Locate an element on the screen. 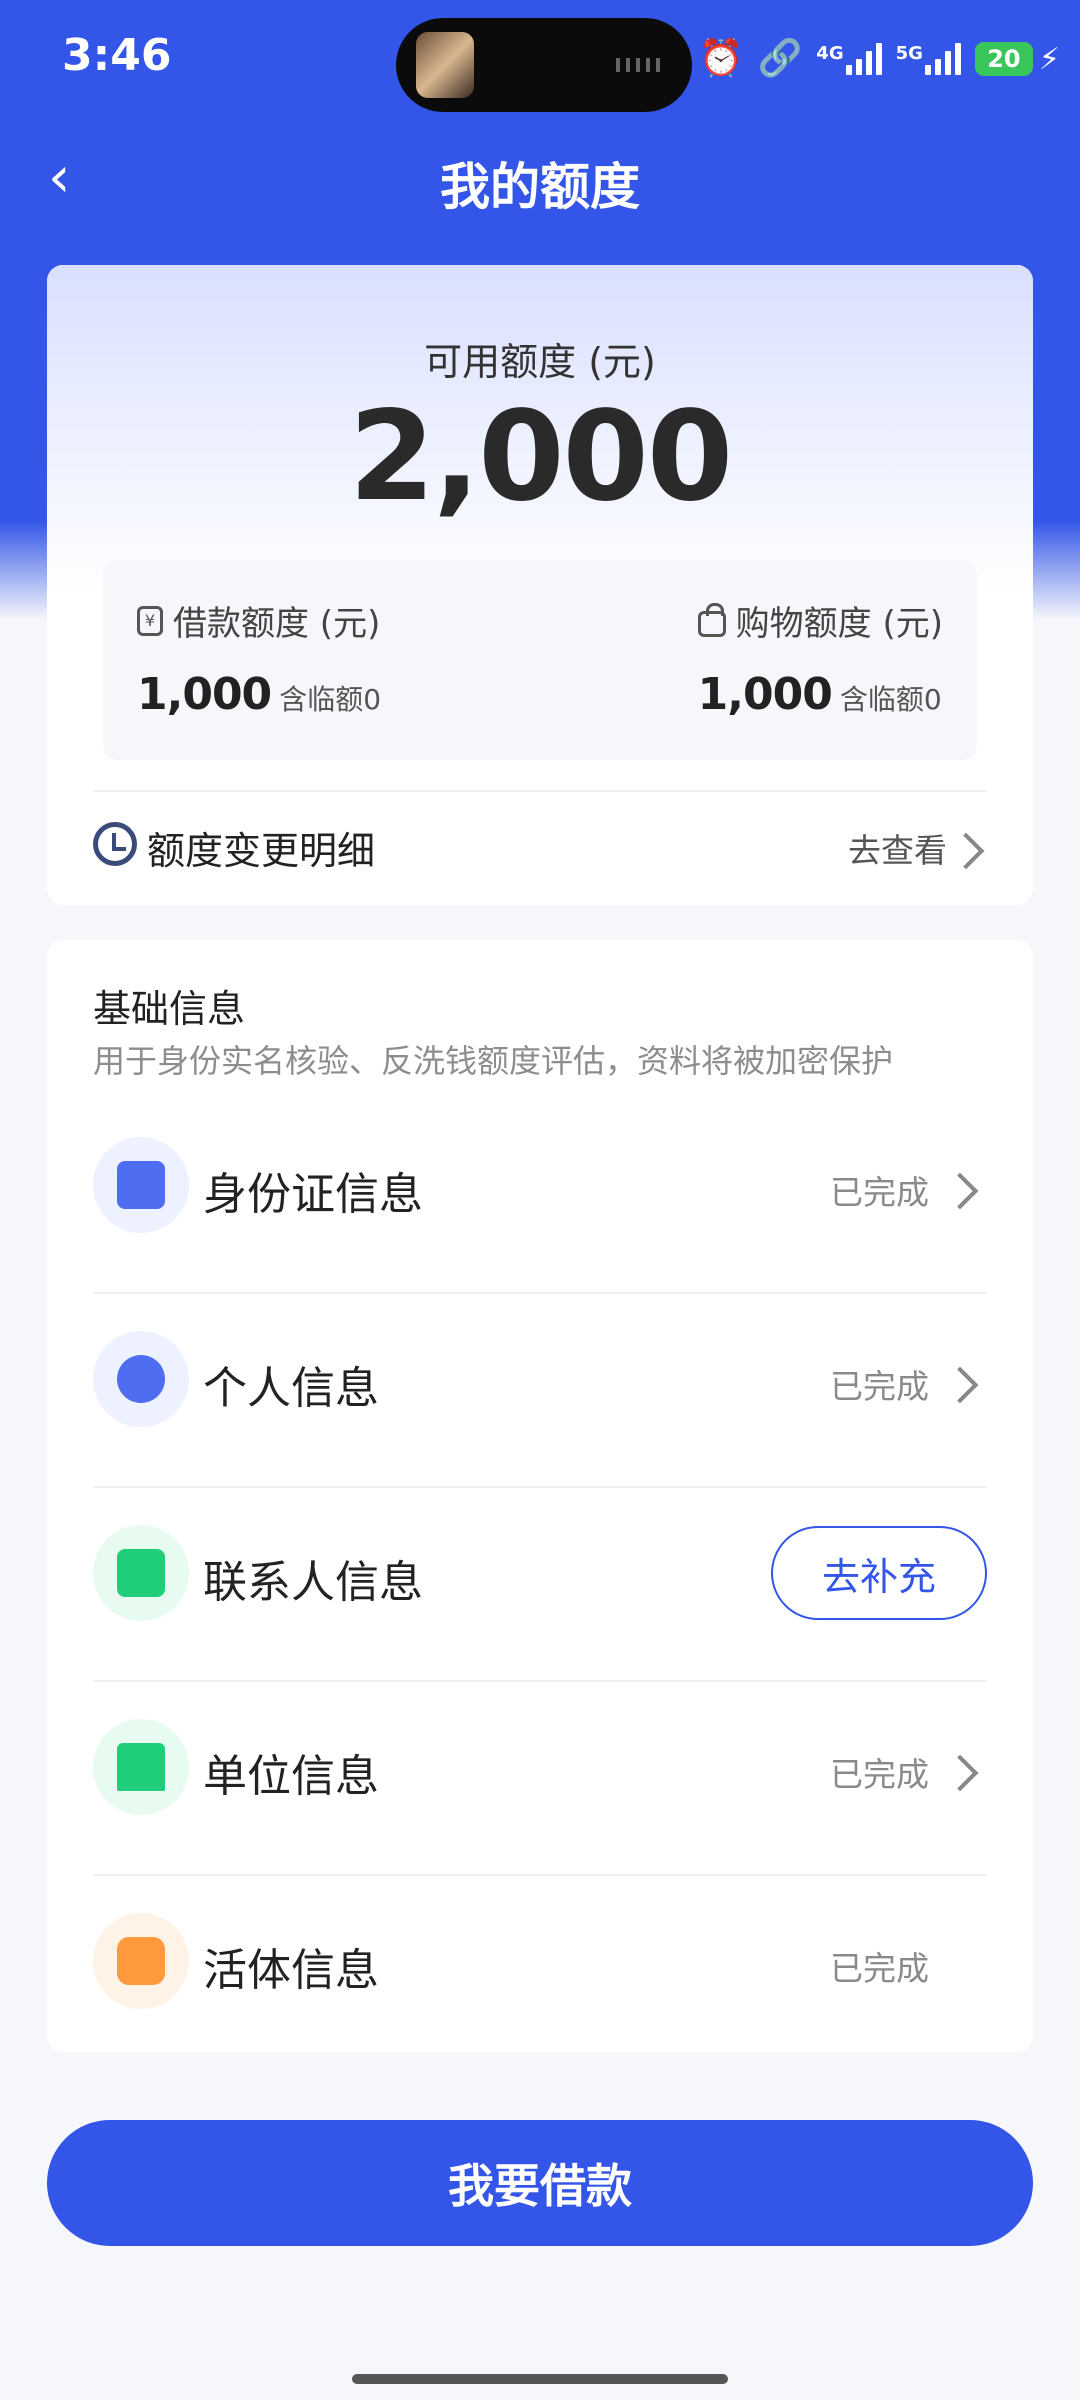 Image resolution: width=1080 pixels, height=2400 pixels. available-quota-label: 可用额度 (元) is located at coordinates (540, 362).